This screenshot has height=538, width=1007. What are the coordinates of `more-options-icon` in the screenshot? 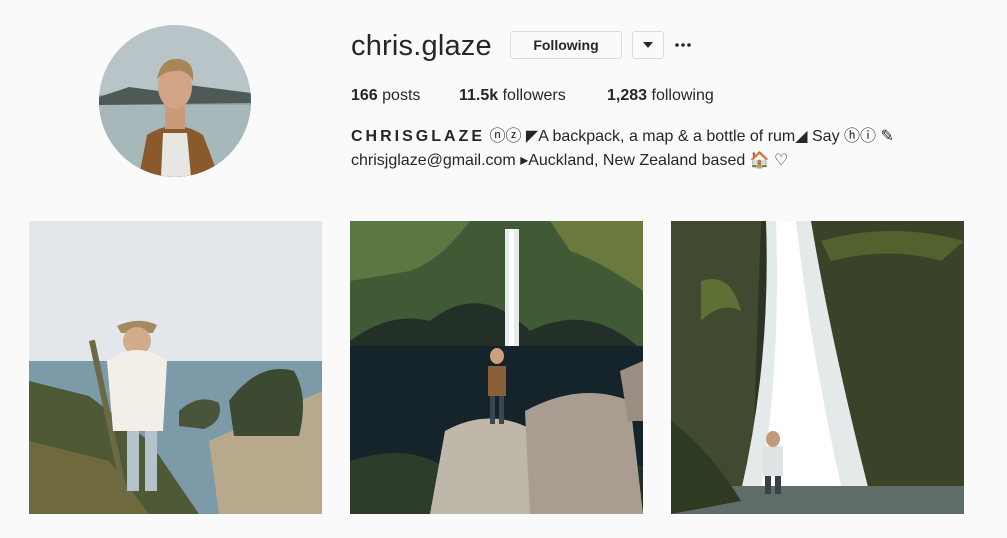 It's located at (683, 45).